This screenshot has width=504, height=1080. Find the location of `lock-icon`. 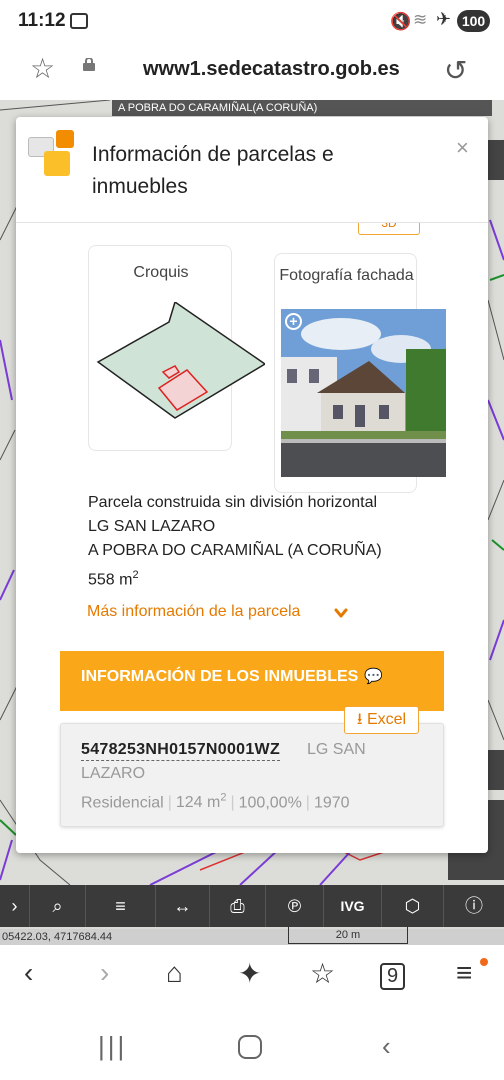

lock-icon is located at coordinates (89, 64).